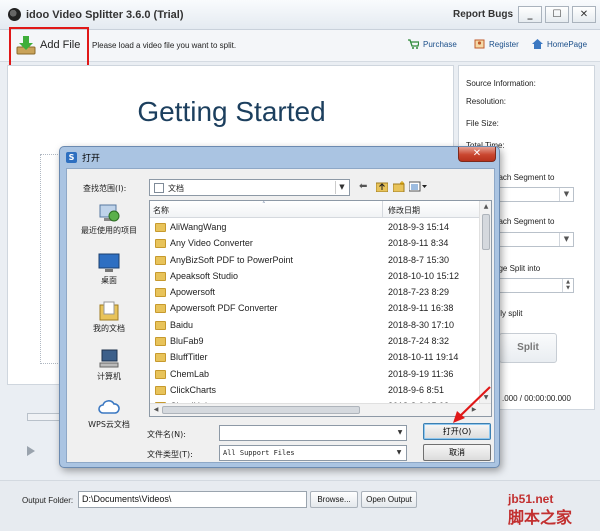 This screenshot has width=600, height=531. I want to click on scroll-up-icon: ▲, so click(485, 207).